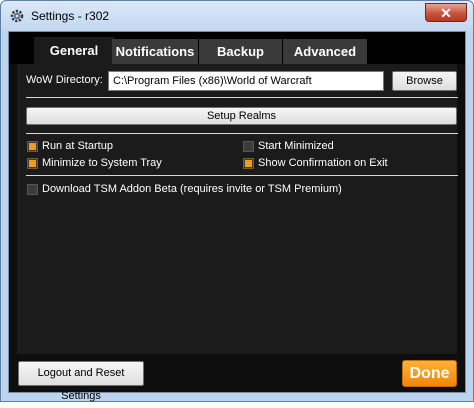  Describe the element at coordinates (155, 52) in the screenshot. I see `tab-notifications: Notifications` at that location.